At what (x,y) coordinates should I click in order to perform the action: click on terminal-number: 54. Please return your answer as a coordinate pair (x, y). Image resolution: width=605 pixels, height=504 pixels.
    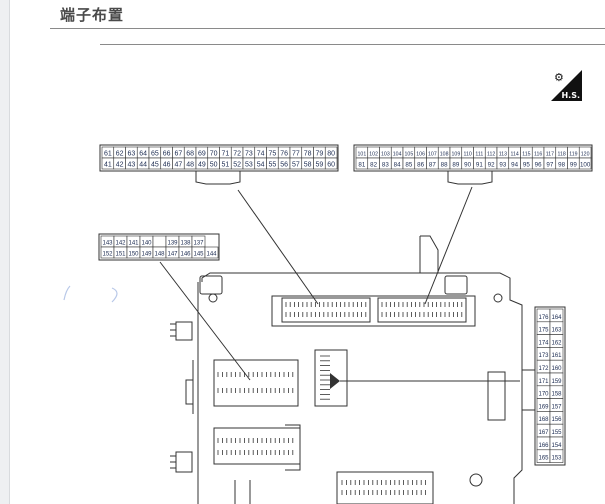
    Looking at the image, I should click on (261, 165).